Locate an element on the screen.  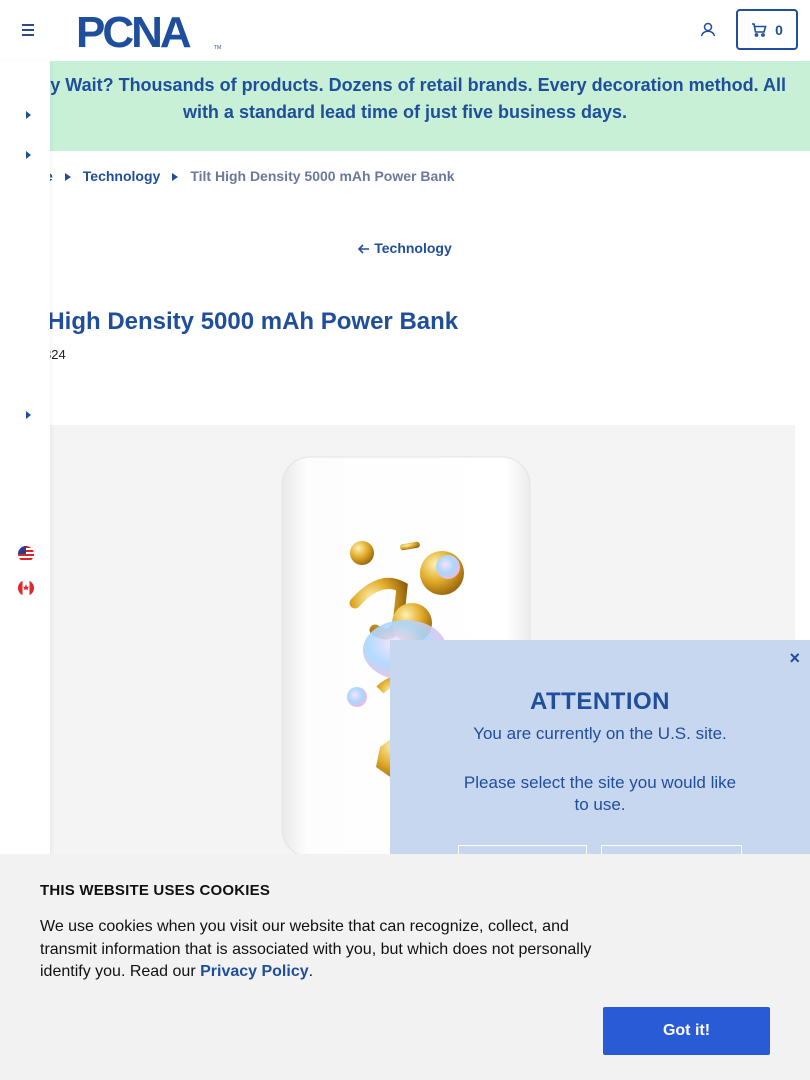
us-flag-icon is located at coordinates (26, 554).